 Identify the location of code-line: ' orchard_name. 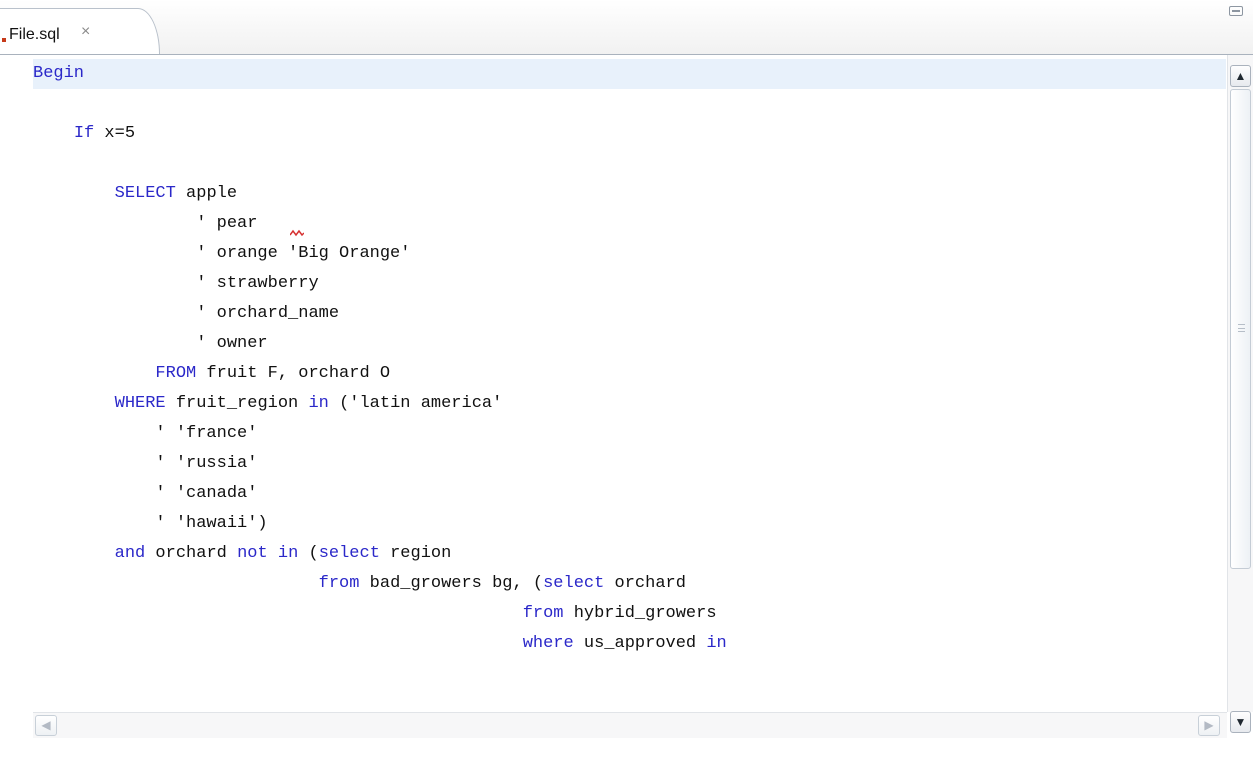
(629, 314).